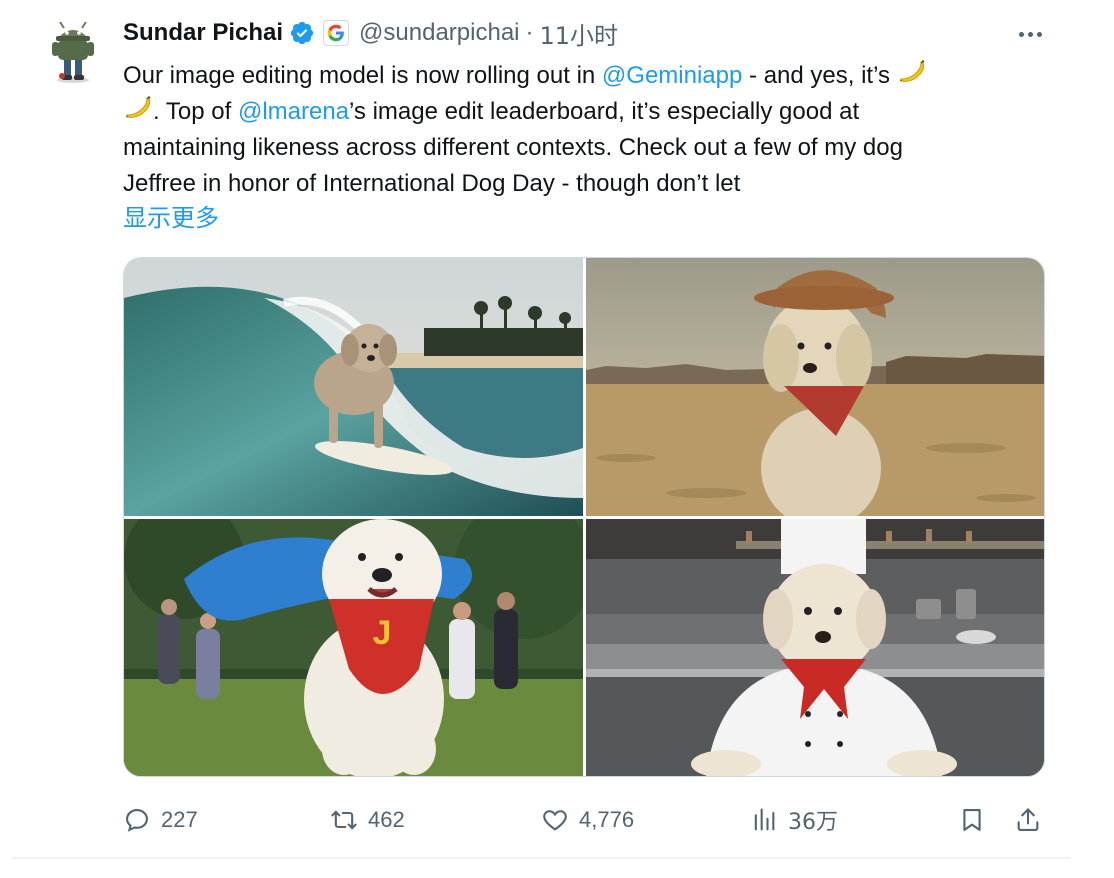  Describe the element at coordinates (607, 819) in the screenshot. I see `like-count: 4,776` at that location.